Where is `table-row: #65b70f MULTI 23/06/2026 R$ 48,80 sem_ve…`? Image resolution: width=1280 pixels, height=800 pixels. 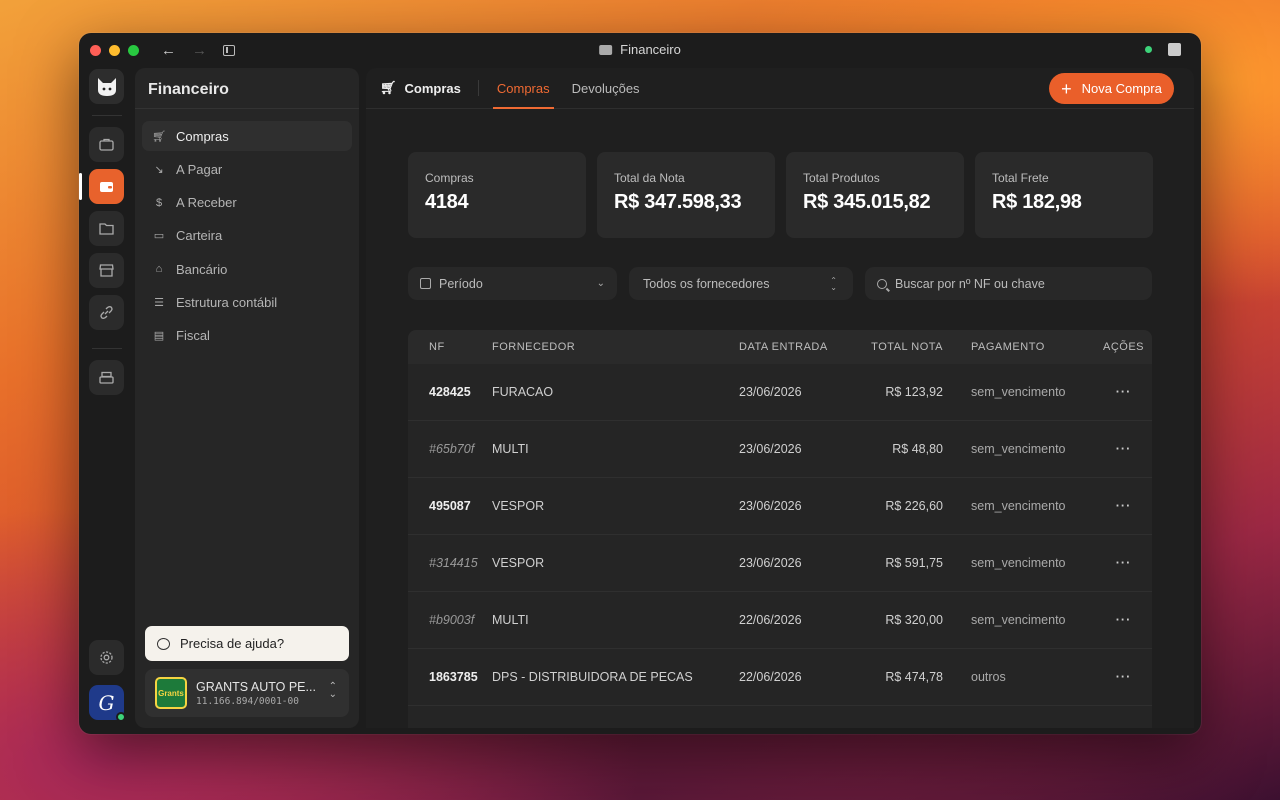
table-row: #65b70f MULTI 23/06/2026 R$ 48,80 sem_ve… is located at coordinates (780, 449).